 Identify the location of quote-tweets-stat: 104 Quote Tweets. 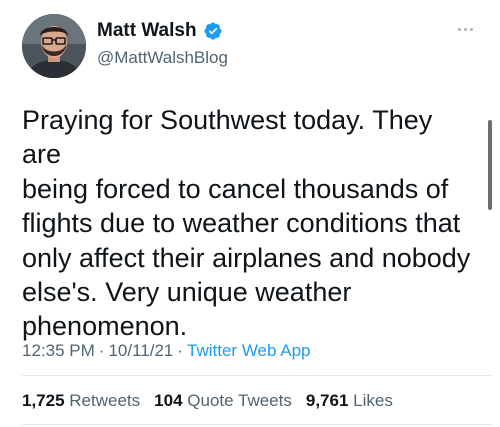
(223, 401).